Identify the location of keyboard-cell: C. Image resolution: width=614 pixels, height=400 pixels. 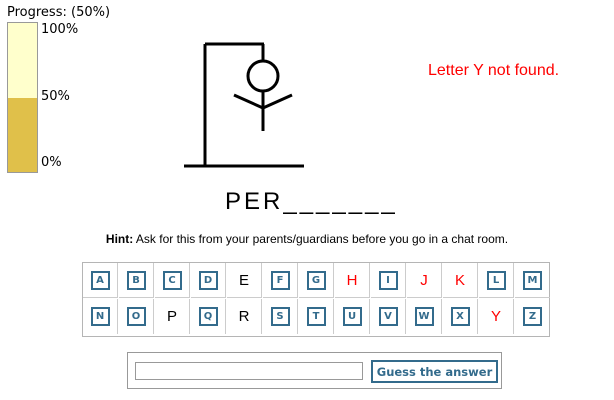
(172, 280).